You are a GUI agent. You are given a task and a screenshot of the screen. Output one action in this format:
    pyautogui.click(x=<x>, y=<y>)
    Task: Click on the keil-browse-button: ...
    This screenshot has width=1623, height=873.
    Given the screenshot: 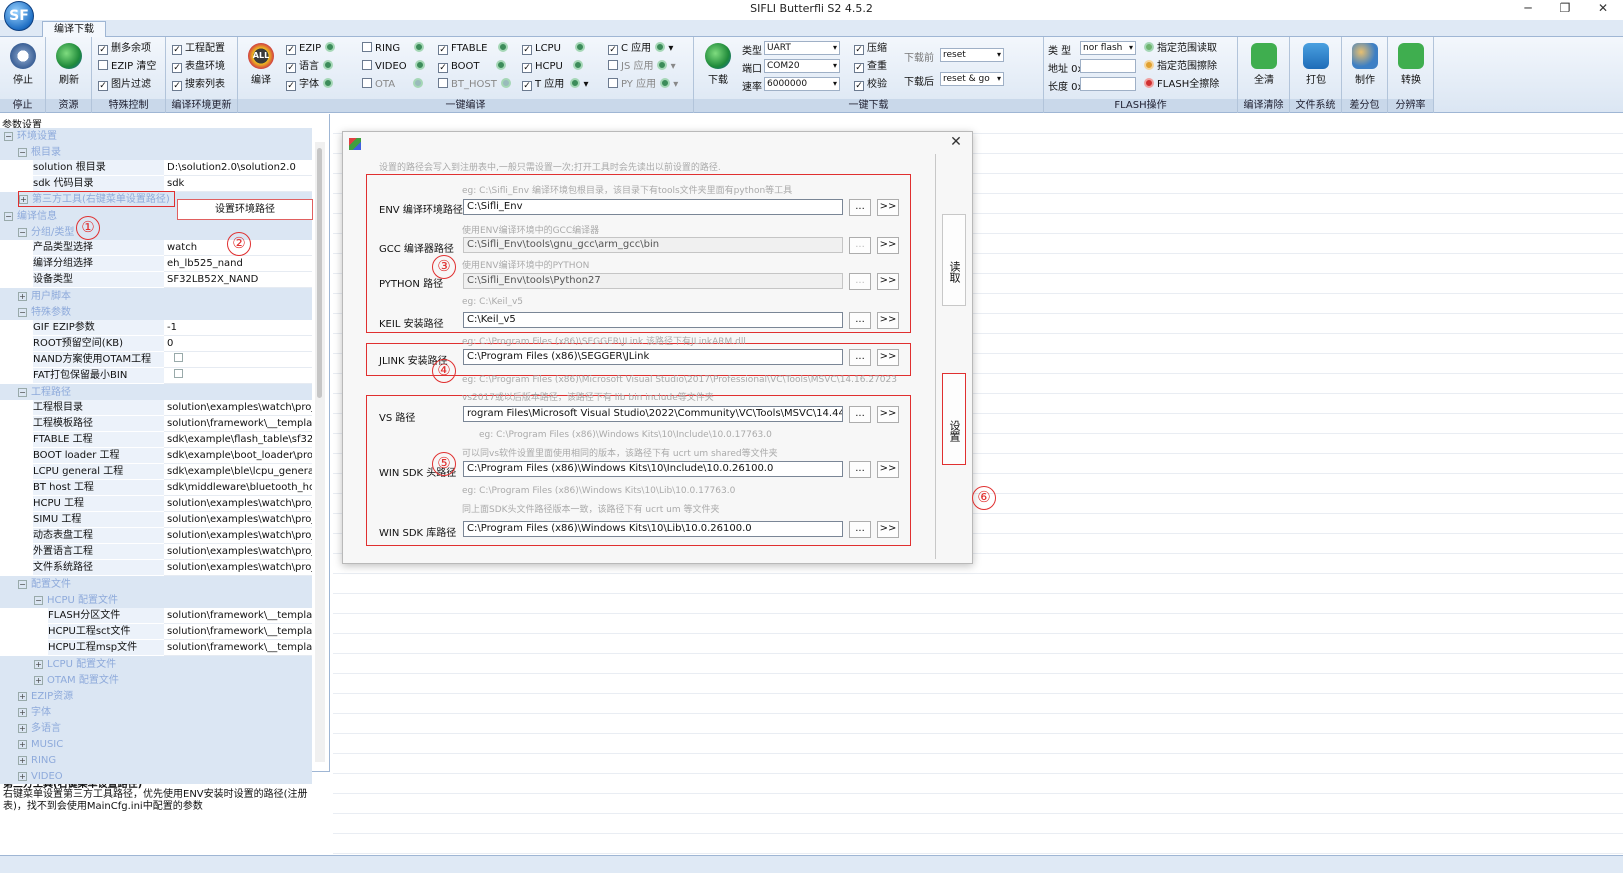 What is the action you would take?
    pyautogui.click(x=860, y=320)
    